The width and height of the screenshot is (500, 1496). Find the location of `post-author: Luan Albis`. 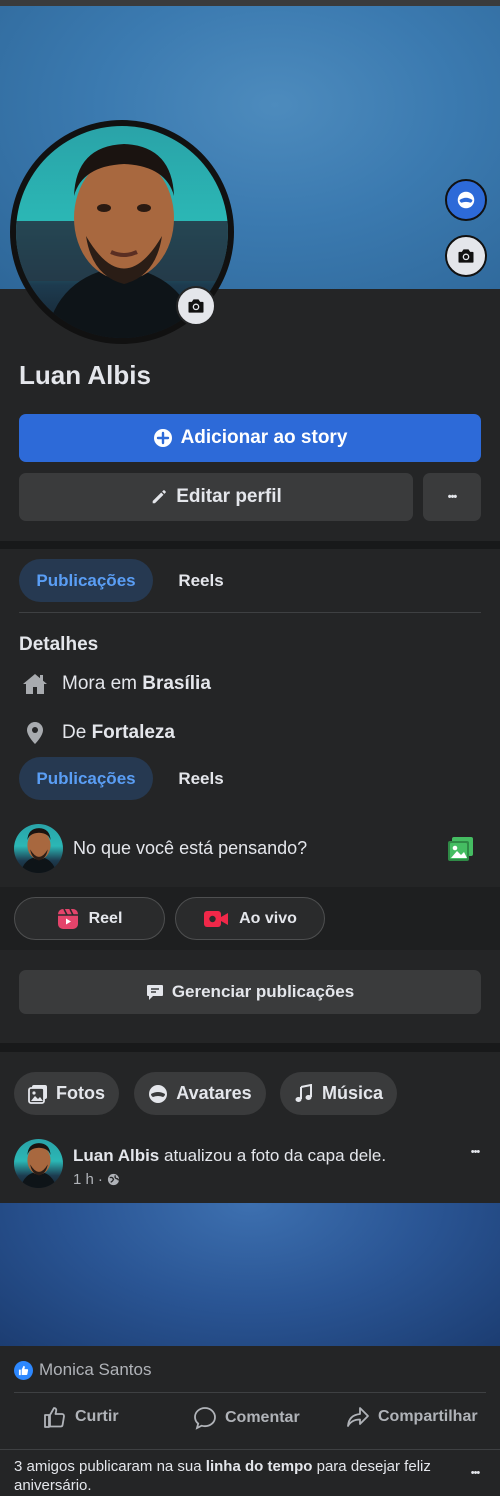

post-author: Luan Albis is located at coordinates (116, 1155).